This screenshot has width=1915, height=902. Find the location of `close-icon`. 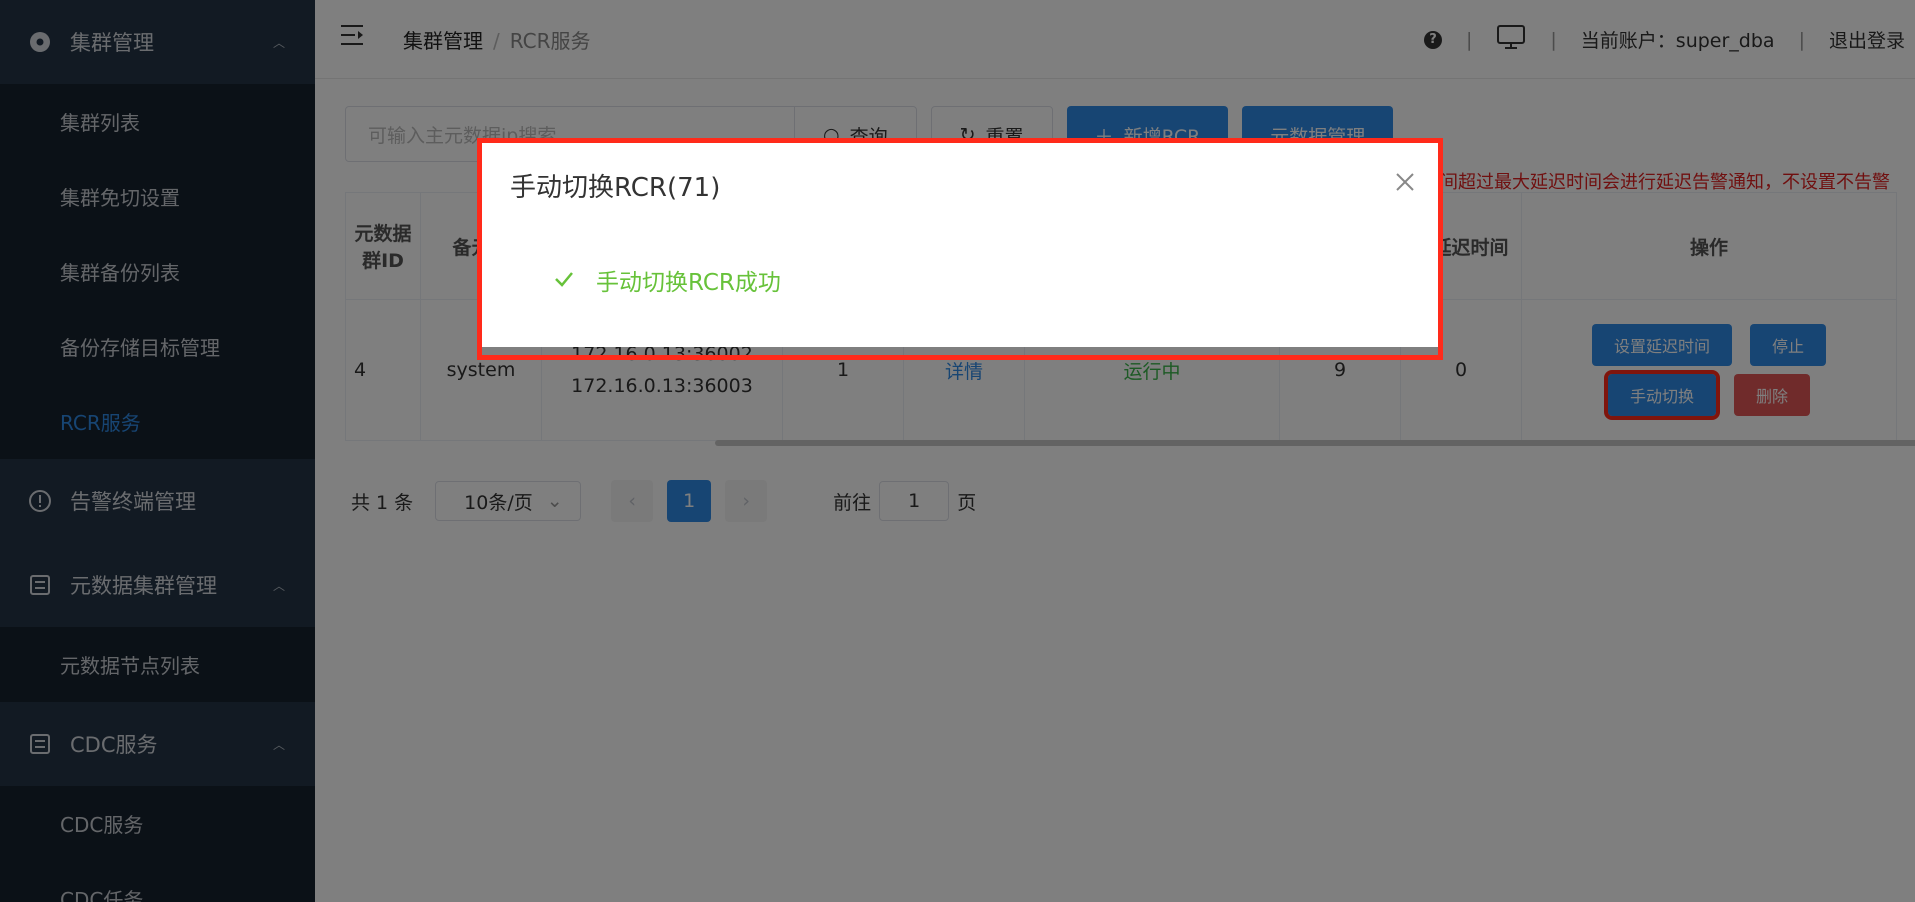

close-icon is located at coordinates (1405, 182).